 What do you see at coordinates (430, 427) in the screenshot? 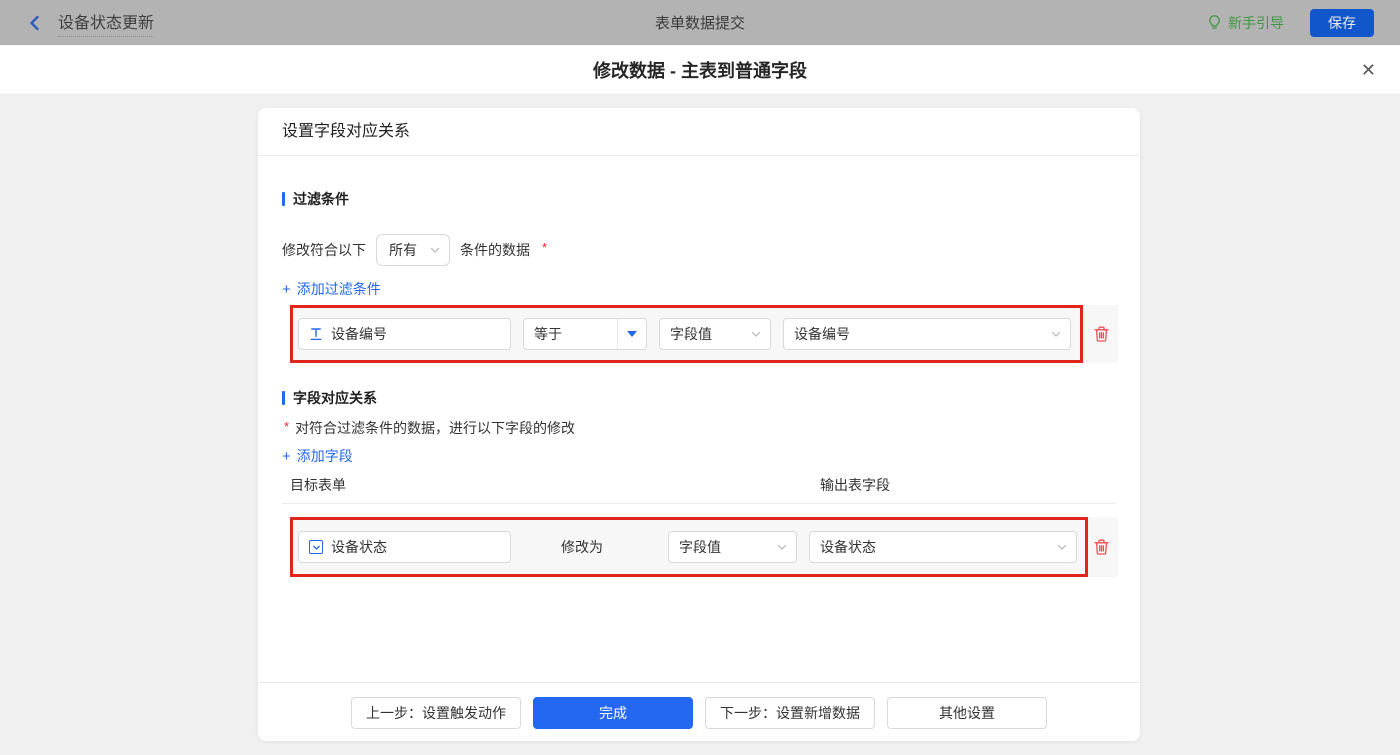
I see `mapping-description: * 对符合过滤条件的数据，进行以下字段的修改` at bounding box center [430, 427].